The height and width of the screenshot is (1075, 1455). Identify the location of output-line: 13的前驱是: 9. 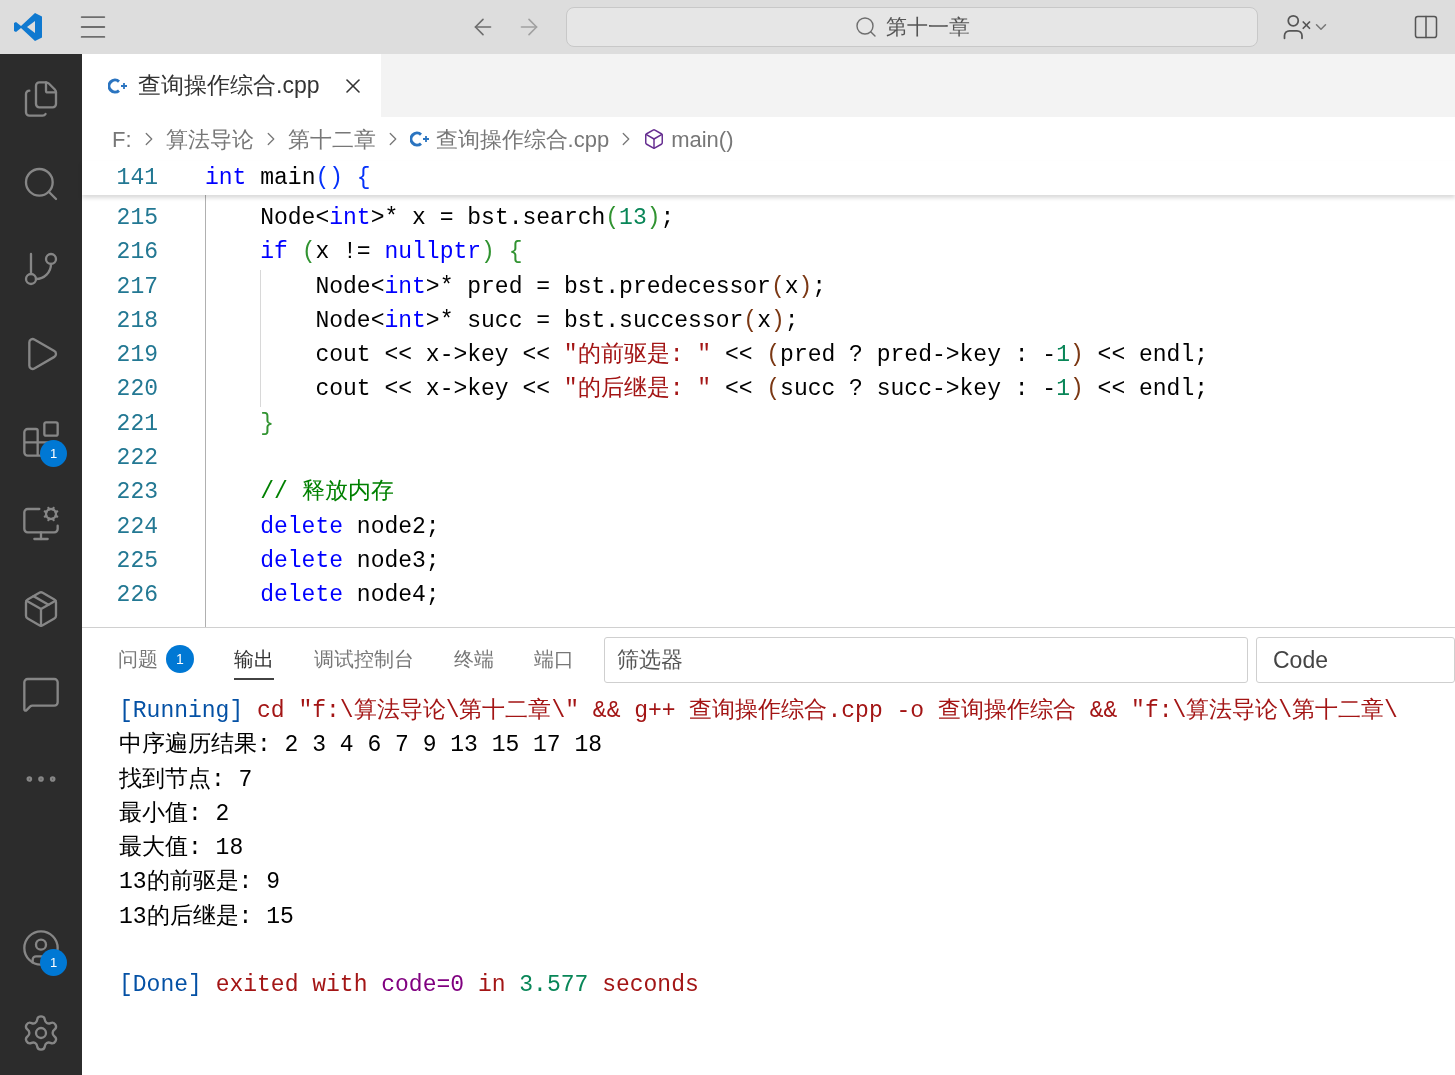
(199, 883).